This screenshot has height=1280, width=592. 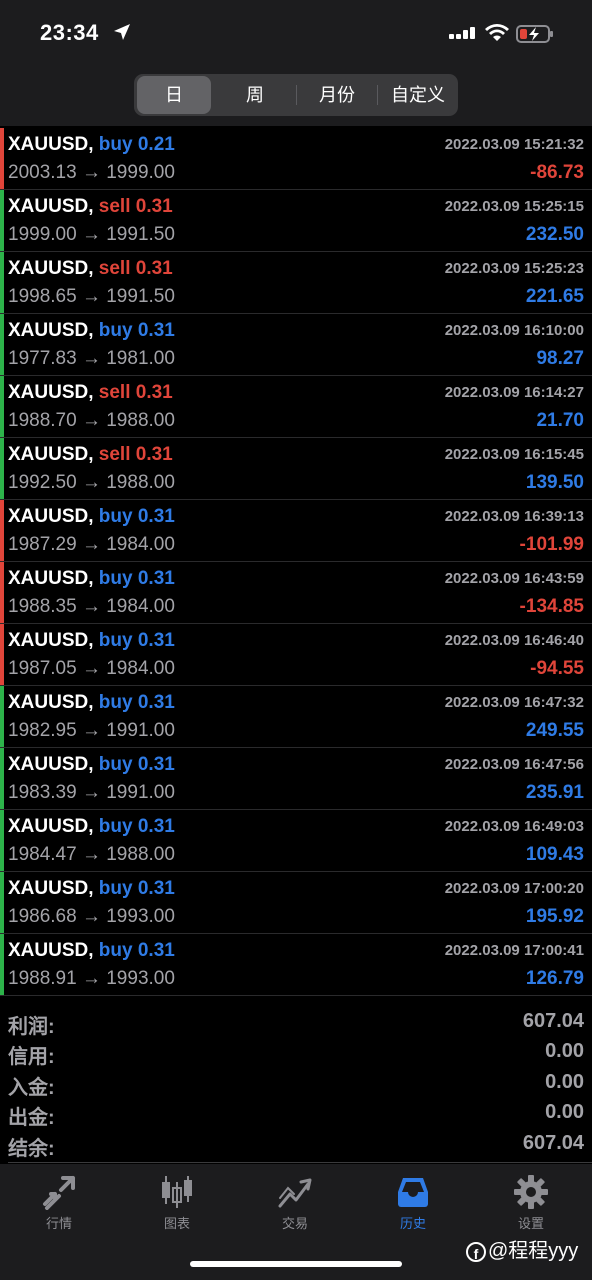 What do you see at coordinates (31, 1087) in the screenshot?
I see `summary-label: 入金:` at bounding box center [31, 1087].